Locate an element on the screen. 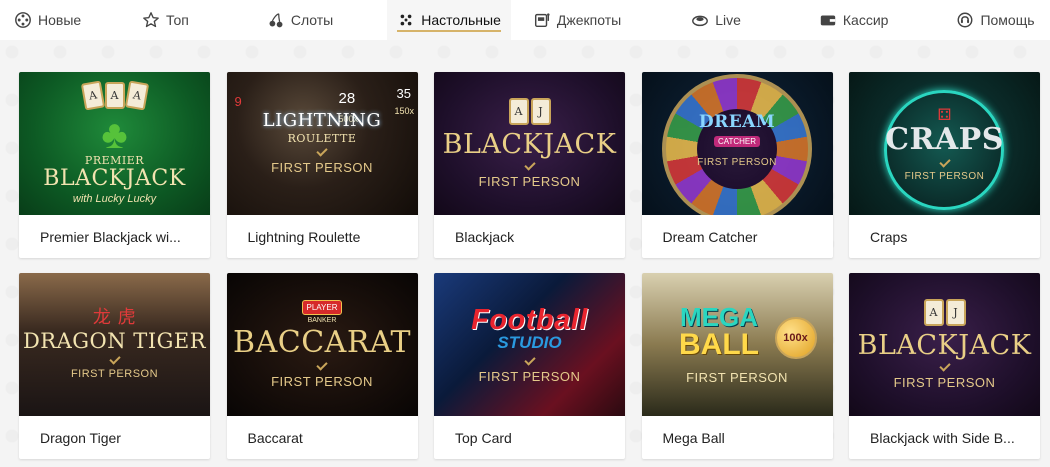 This screenshot has height=467, width=1050. game-title: Baccarat is located at coordinates (275, 437).